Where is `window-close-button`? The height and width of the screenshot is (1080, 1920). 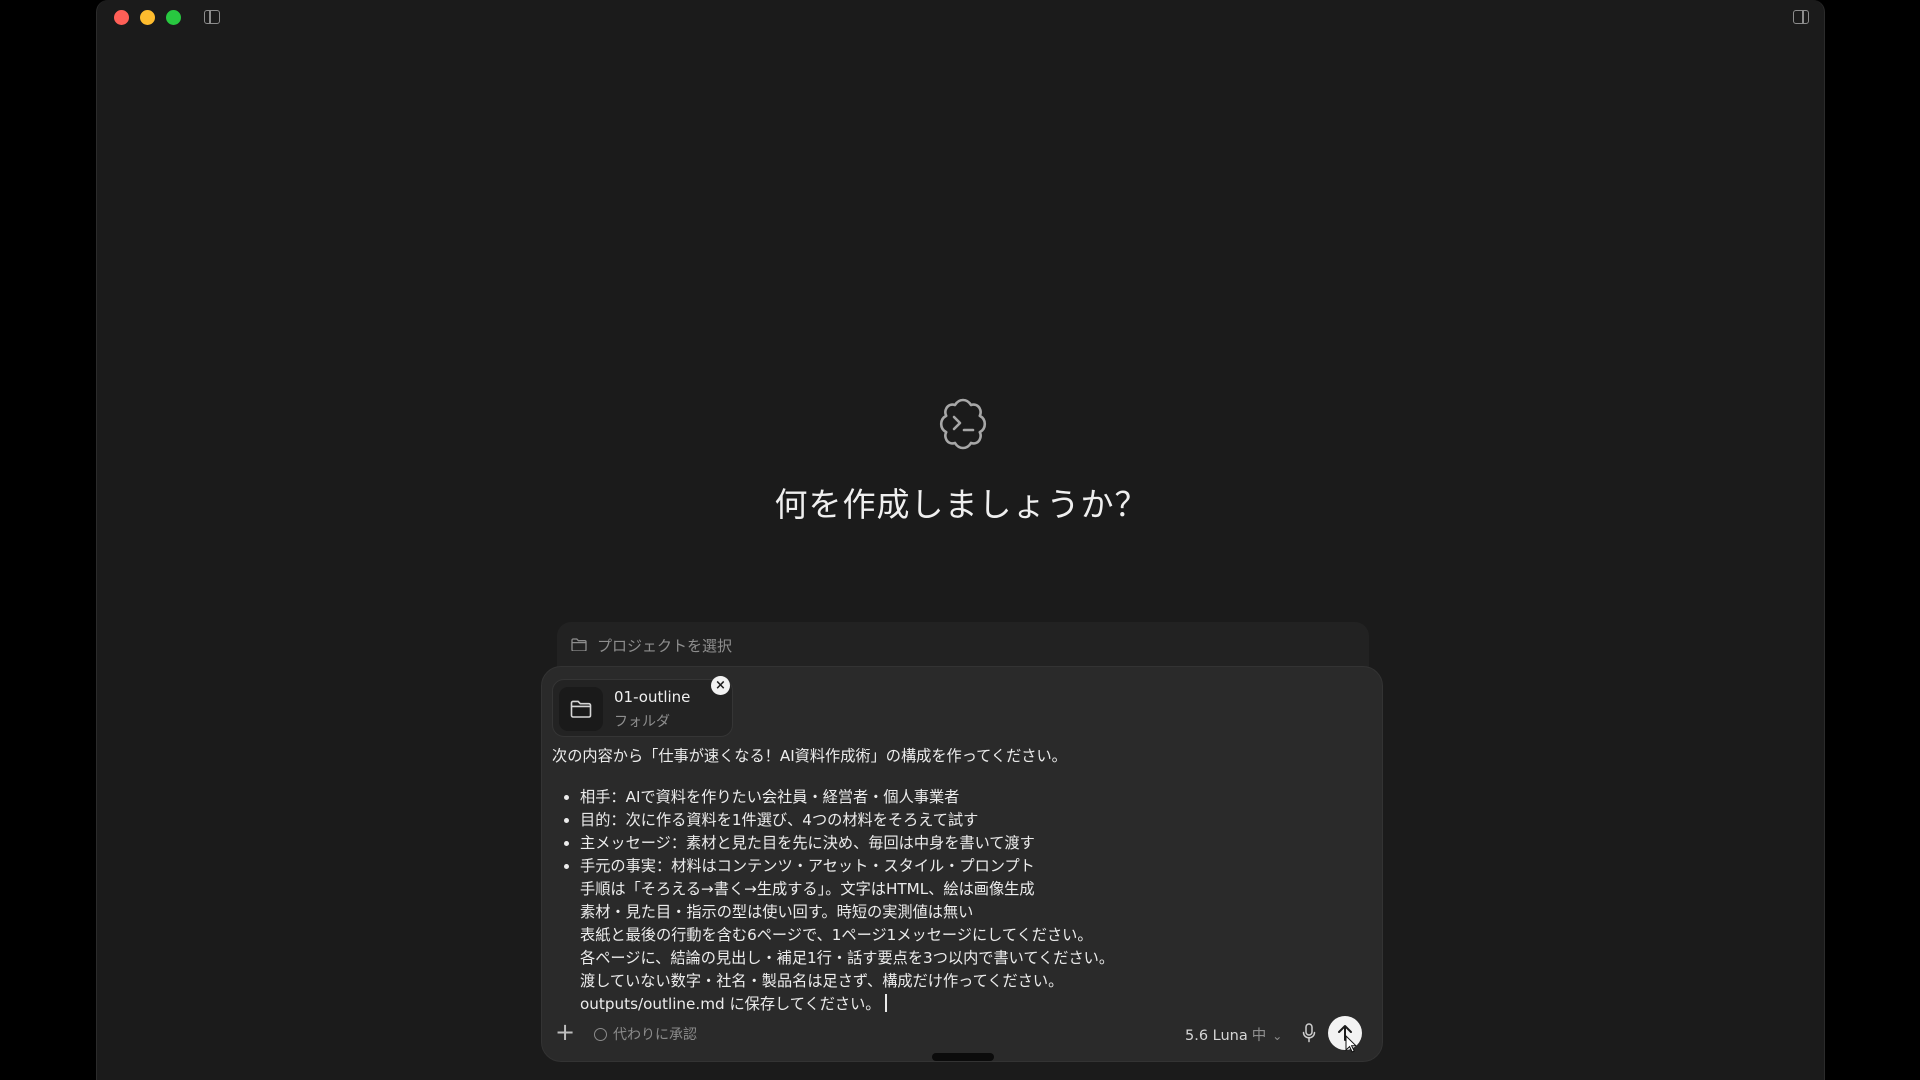
window-close-button is located at coordinates (121, 17).